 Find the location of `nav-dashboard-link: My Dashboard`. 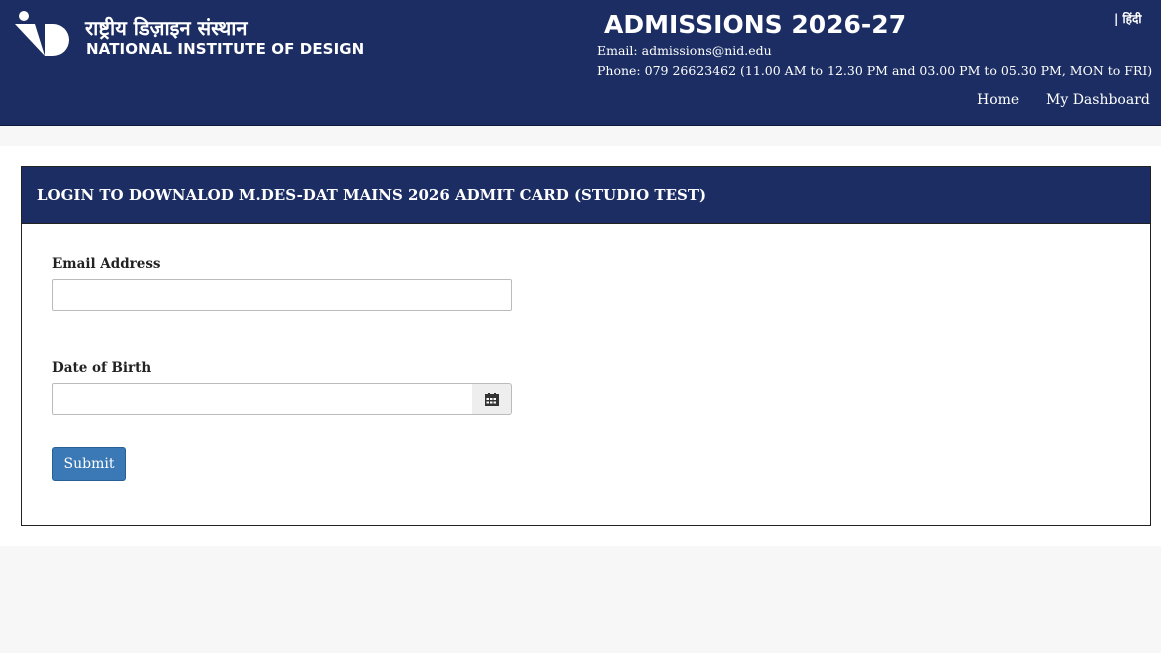

nav-dashboard-link: My Dashboard is located at coordinates (1098, 100).